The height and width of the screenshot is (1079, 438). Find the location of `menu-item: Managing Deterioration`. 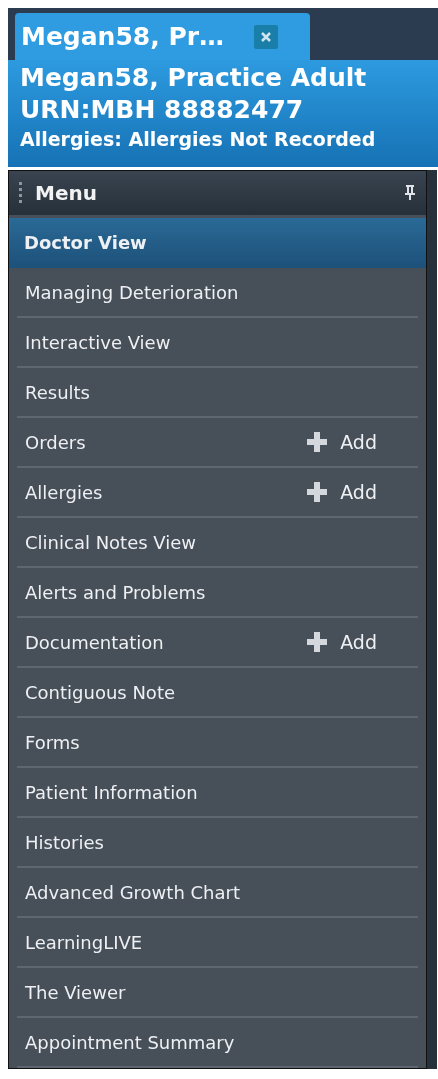

menu-item: Managing Deterioration is located at coordinates (217, 293).